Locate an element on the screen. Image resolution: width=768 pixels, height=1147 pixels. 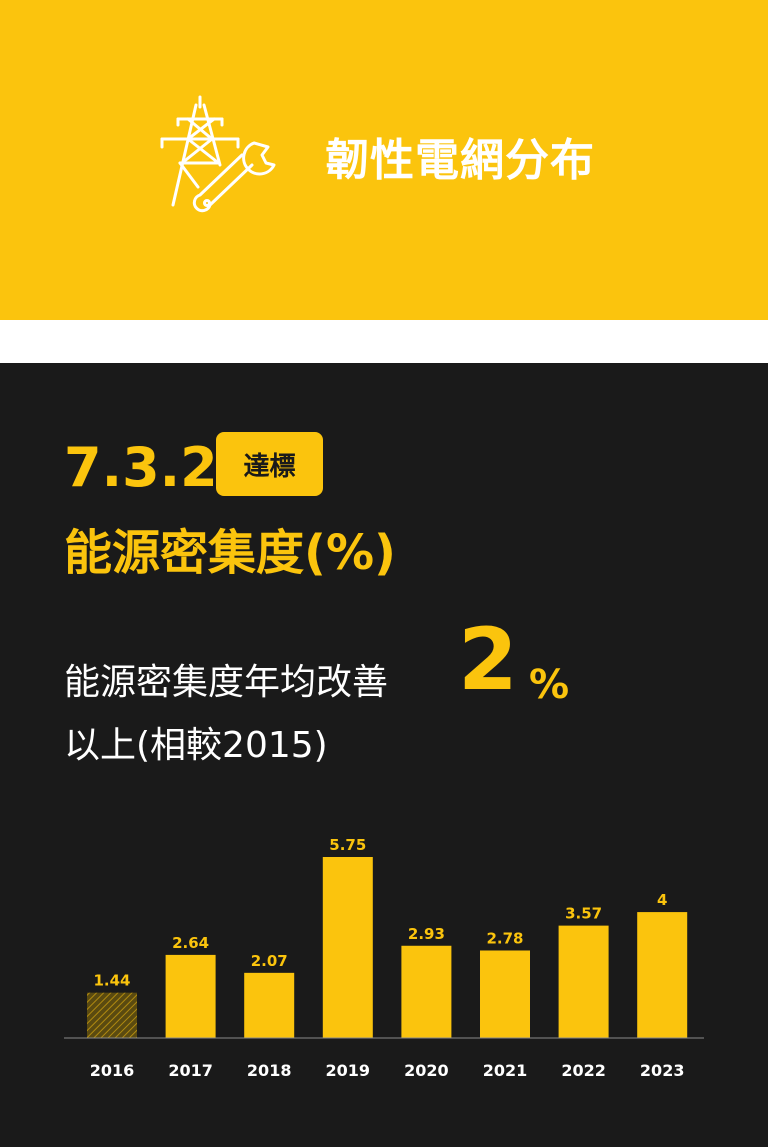
x-tick-2021: 2021 is located at coordinates (505, 1070).